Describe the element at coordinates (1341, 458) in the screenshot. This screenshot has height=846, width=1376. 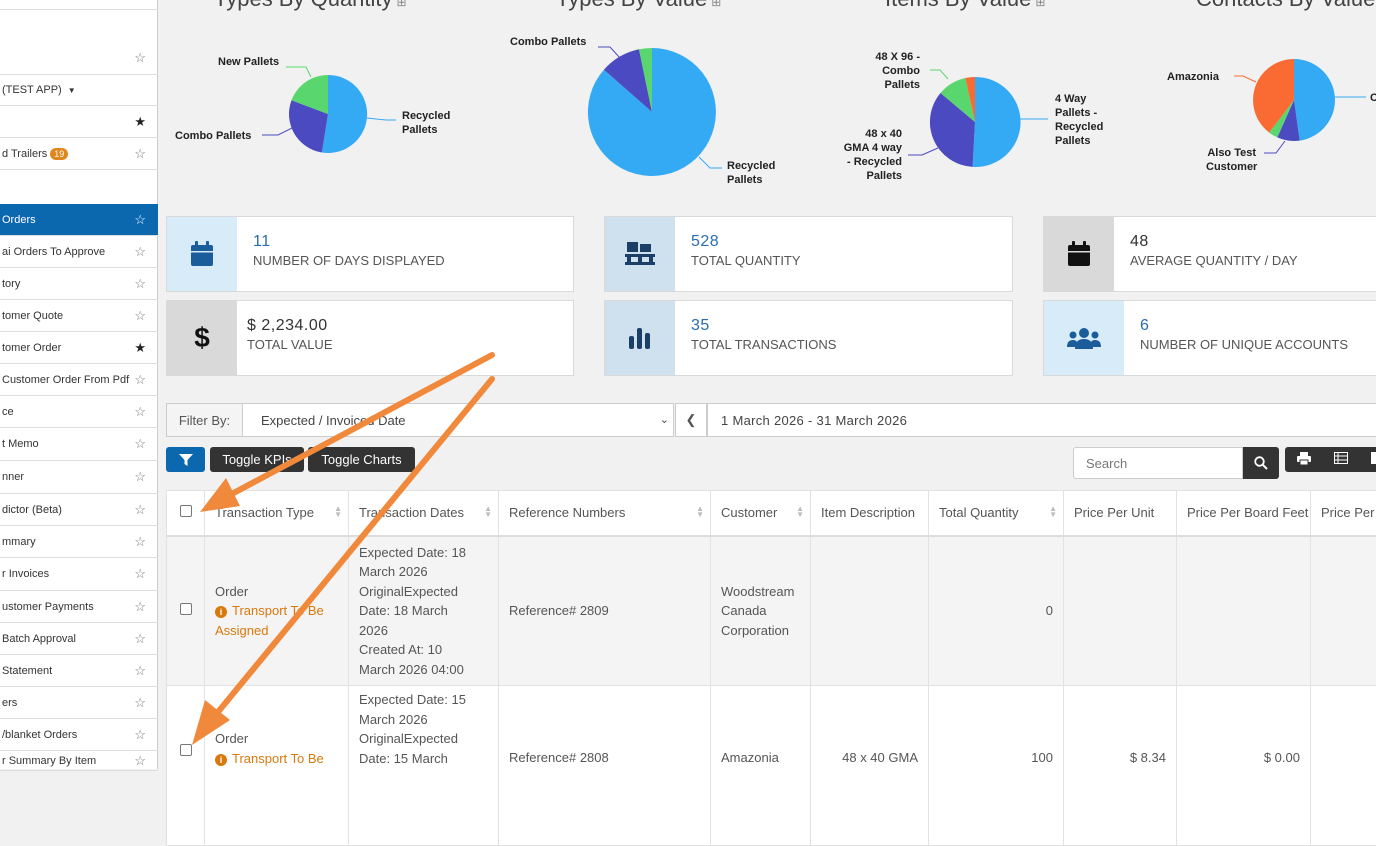
I see `csv-icon` at that location.